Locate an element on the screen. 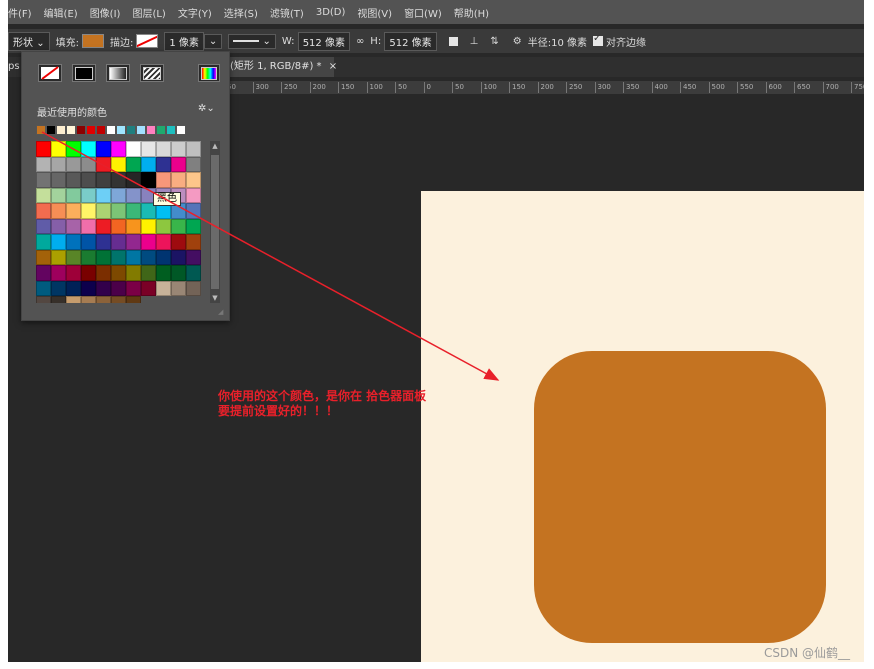 This screenshot has width=874, height=669. tab-document: (矩形 1, RGB/8#) * × is located at coordinates (280, 67).